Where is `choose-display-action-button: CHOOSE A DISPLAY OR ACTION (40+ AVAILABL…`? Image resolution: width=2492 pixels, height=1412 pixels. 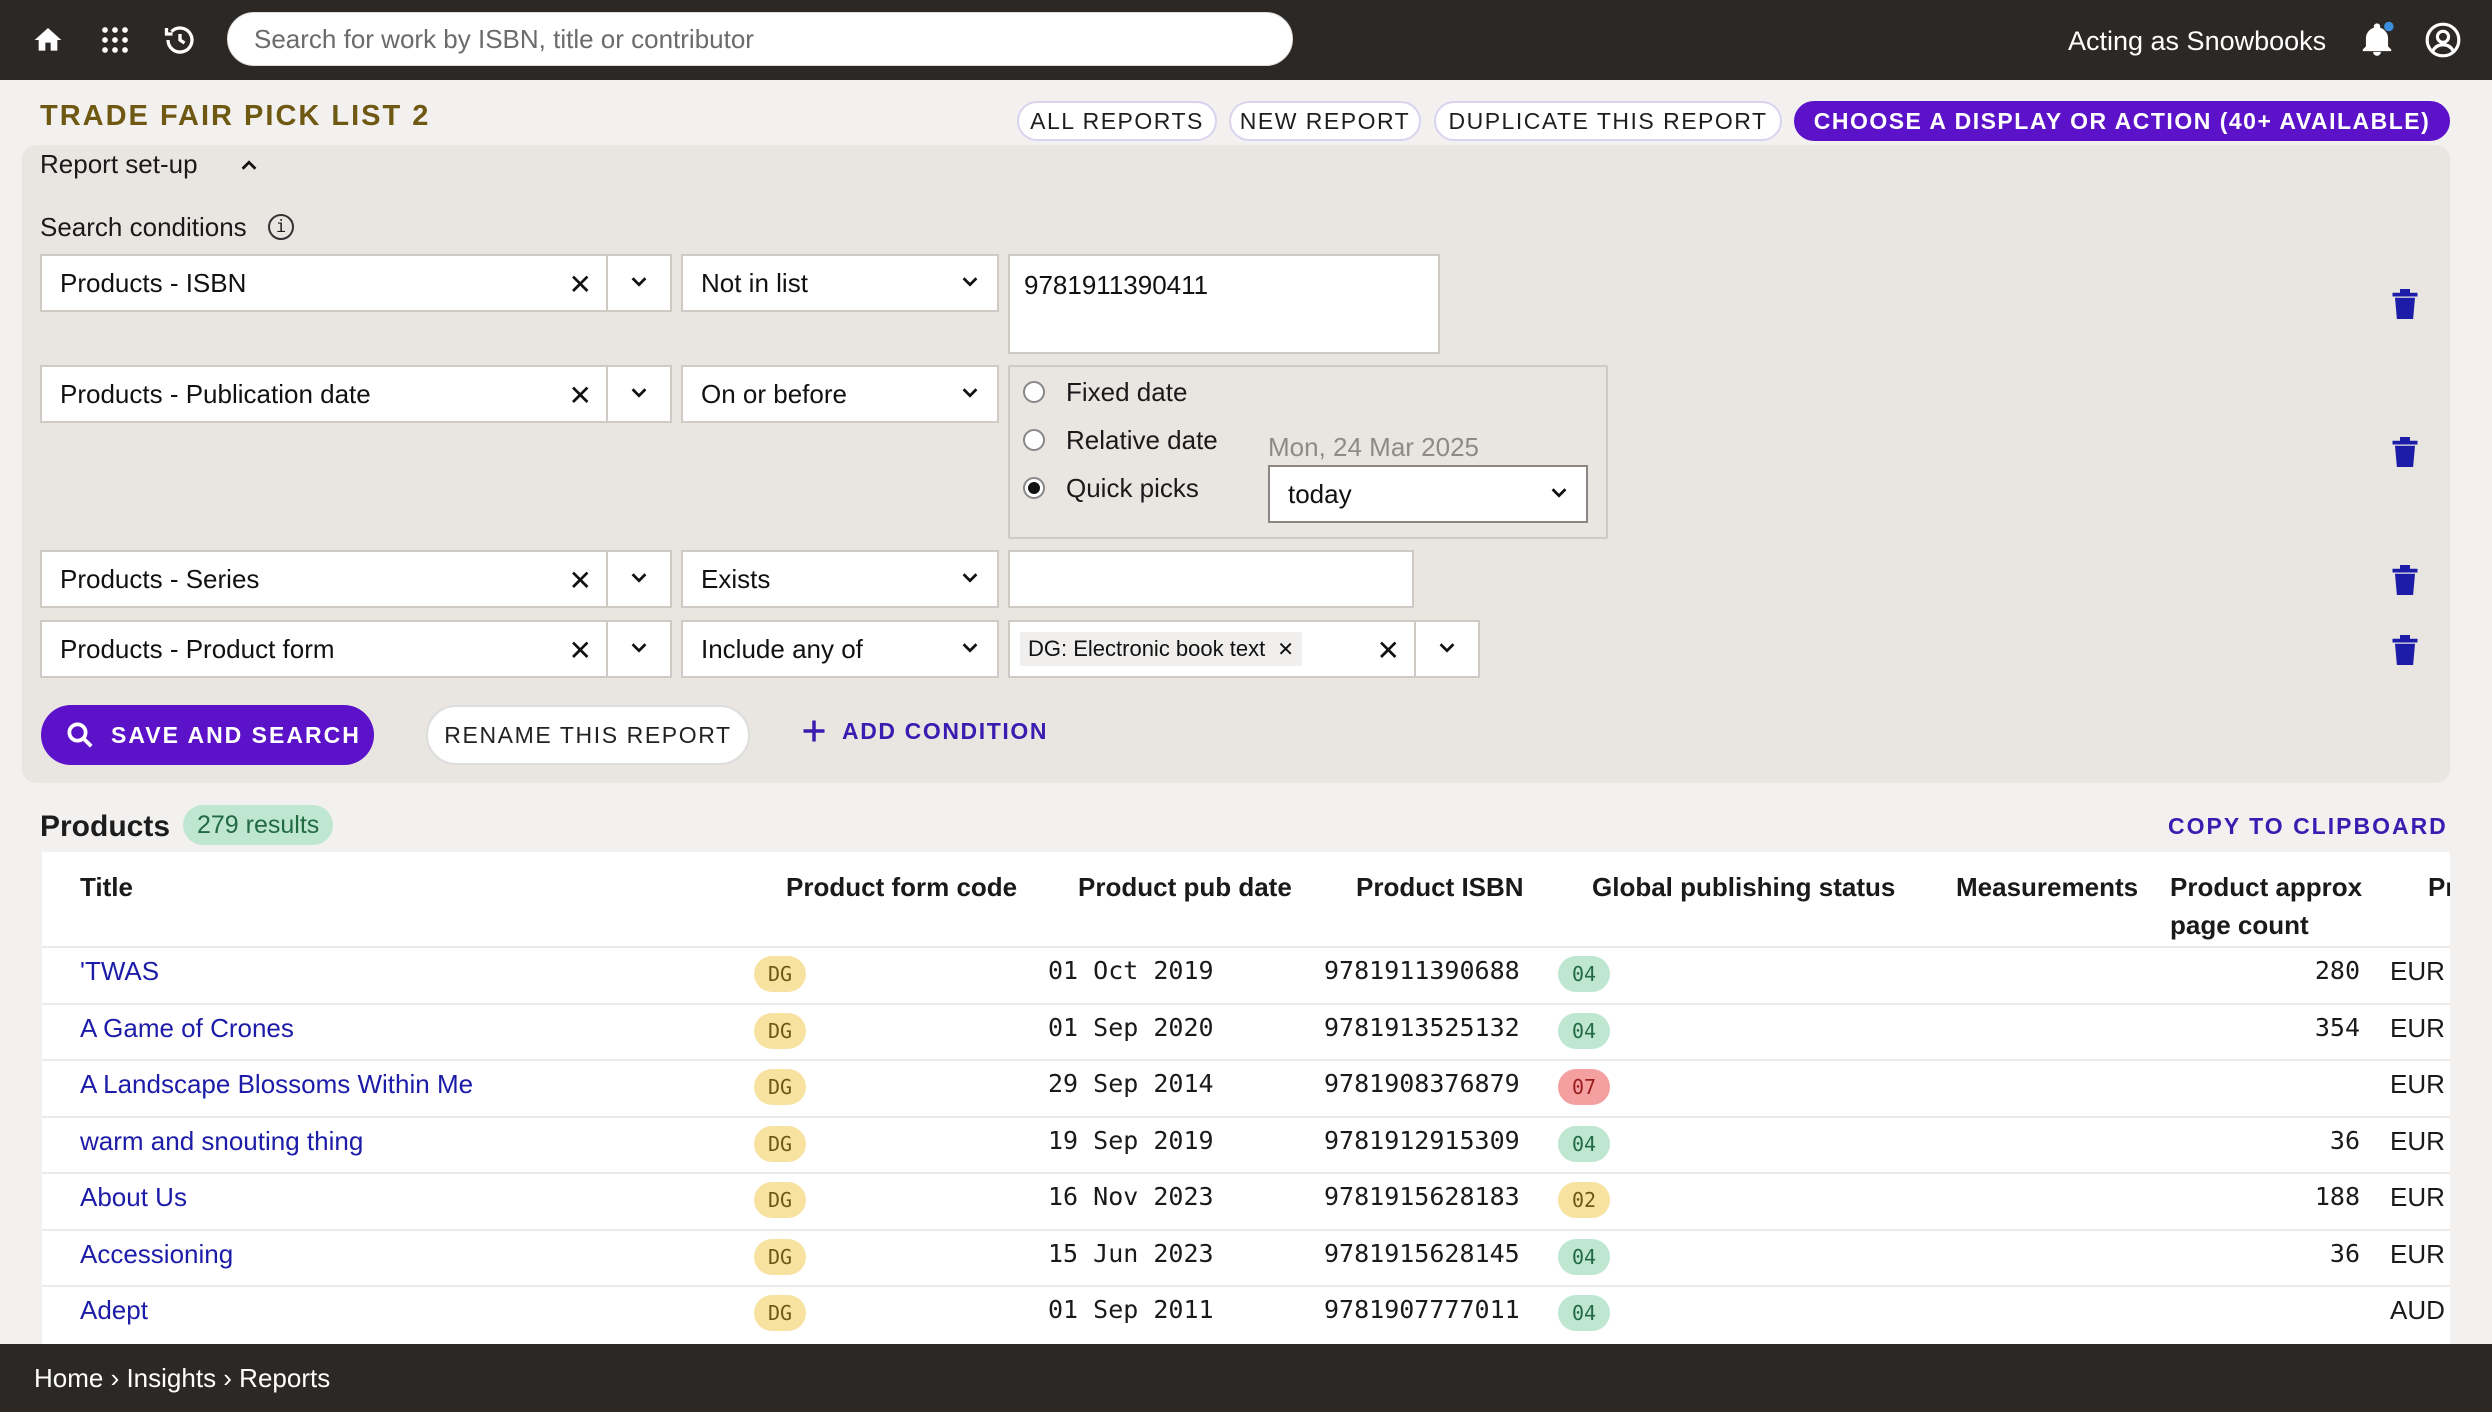
choose-display-action-button: CHOOSE A DISPLAY OR ACTION (40+ AVAILABL… is located at coordinates (2122, 121).